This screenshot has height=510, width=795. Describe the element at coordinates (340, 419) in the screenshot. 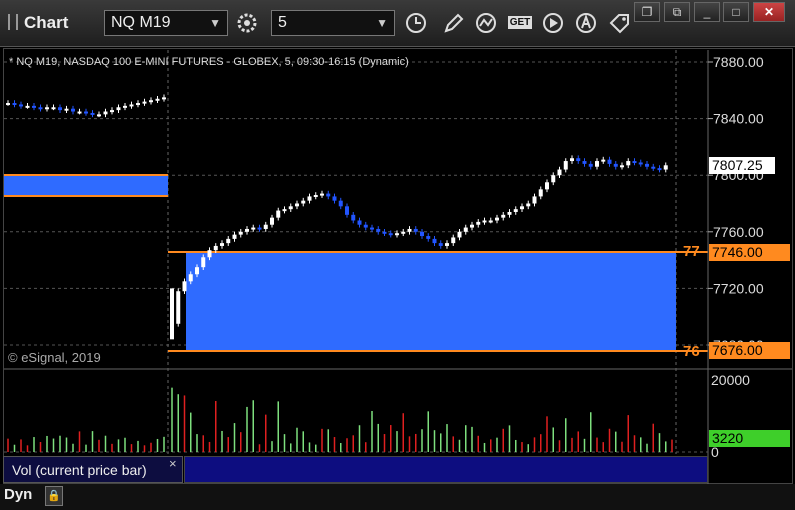

I see `volume-bars-group` at that location.